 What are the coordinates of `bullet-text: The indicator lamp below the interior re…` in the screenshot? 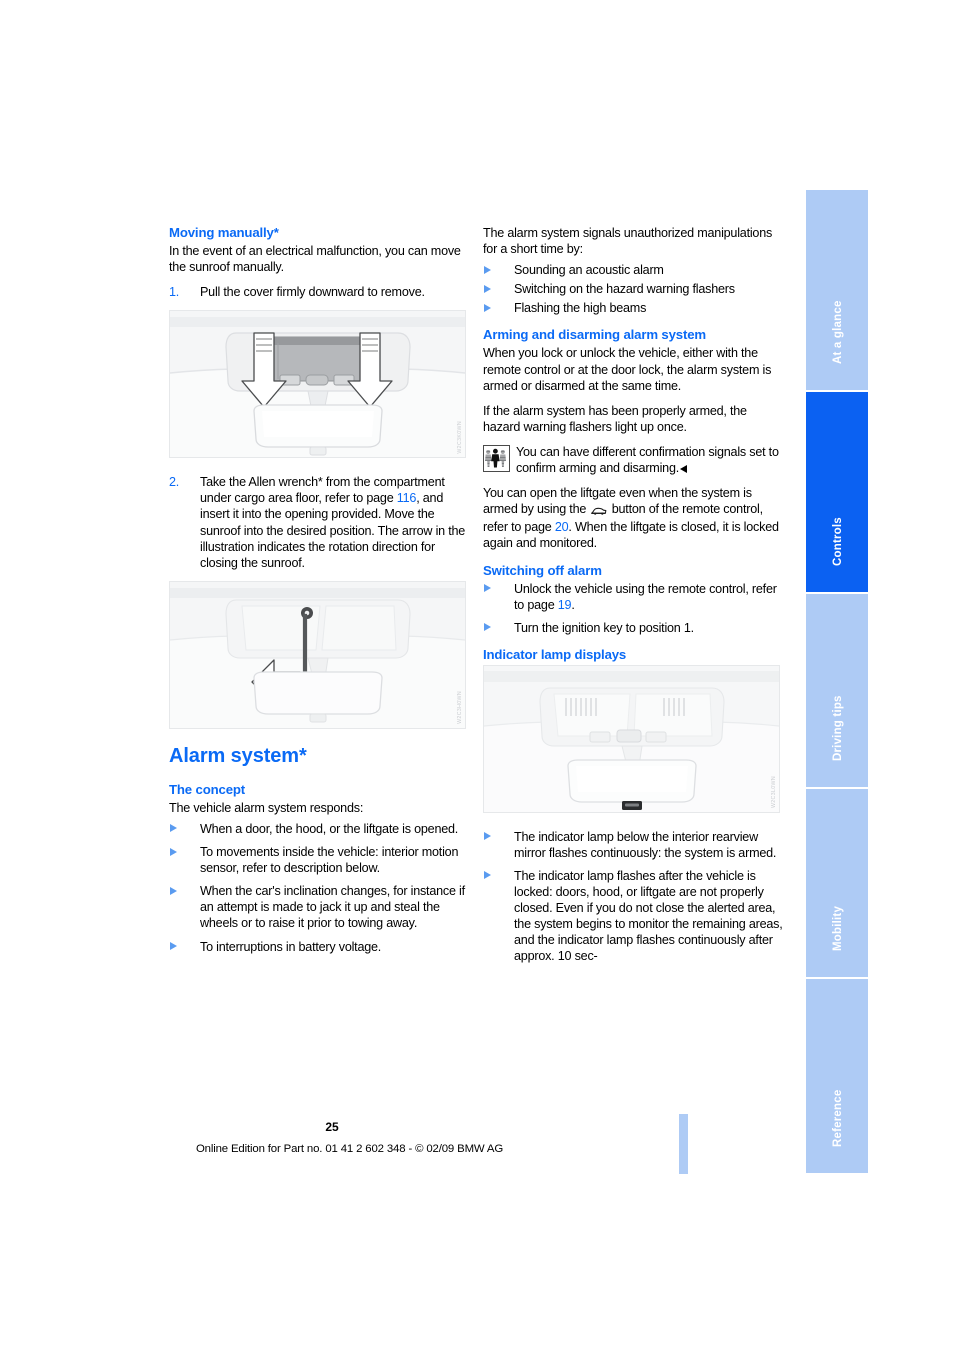 It's located at (645, 844).